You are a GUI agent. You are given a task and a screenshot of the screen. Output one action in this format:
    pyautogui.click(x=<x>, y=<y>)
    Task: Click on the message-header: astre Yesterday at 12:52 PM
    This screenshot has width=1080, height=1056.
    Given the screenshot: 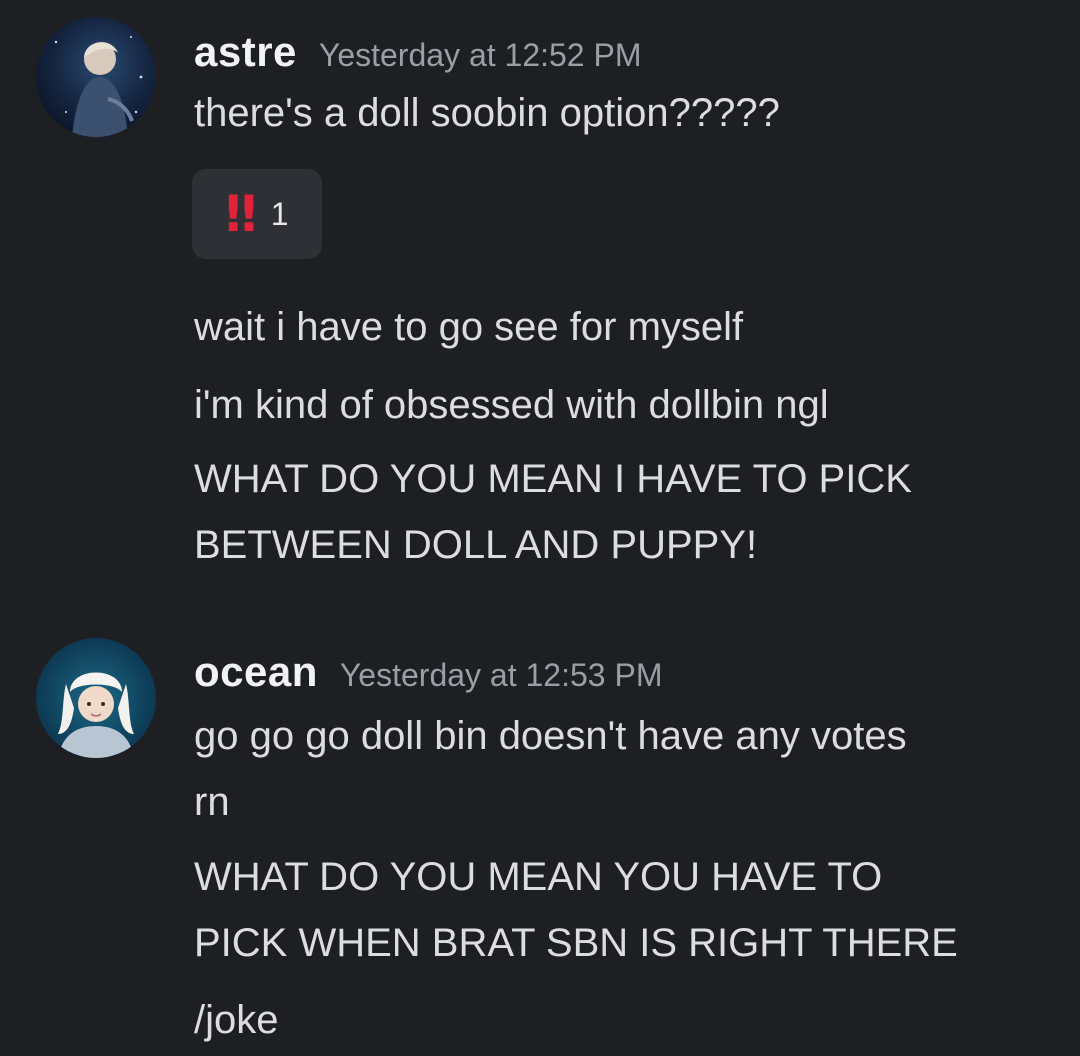 What is the action you would take?
    pyautogui.click(x=417, y=52)
    